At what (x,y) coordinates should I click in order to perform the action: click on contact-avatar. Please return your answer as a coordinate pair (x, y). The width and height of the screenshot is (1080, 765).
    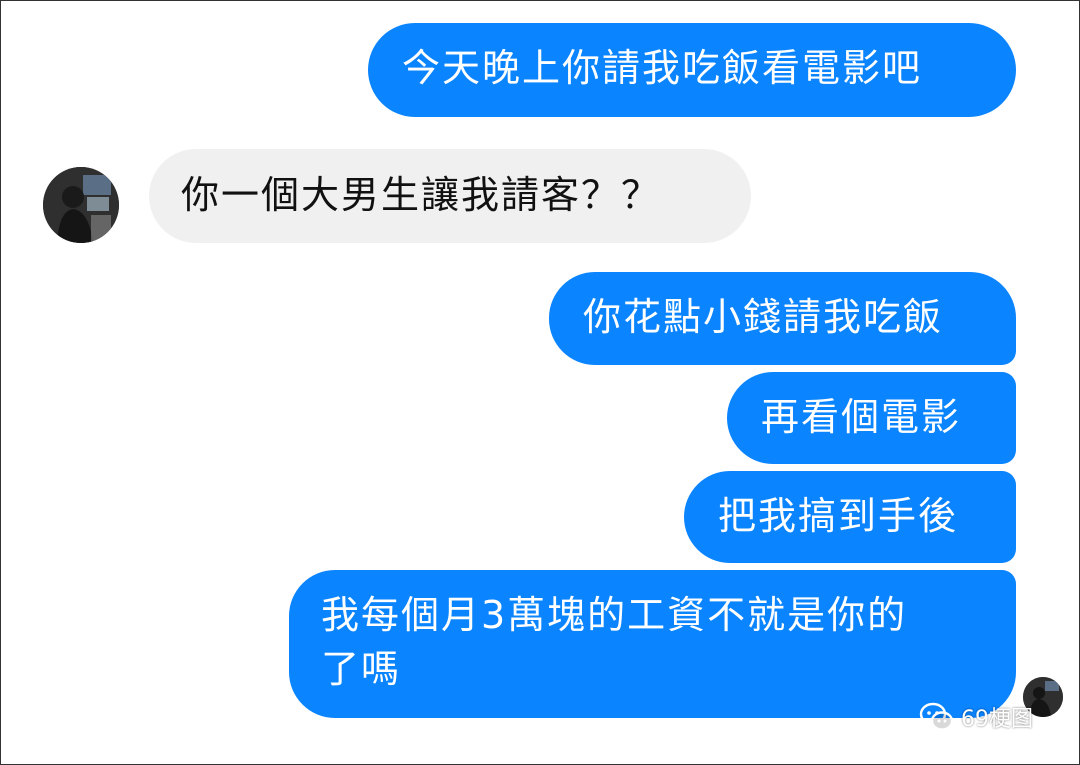
    Looking at the image, I should click on (81, 205).